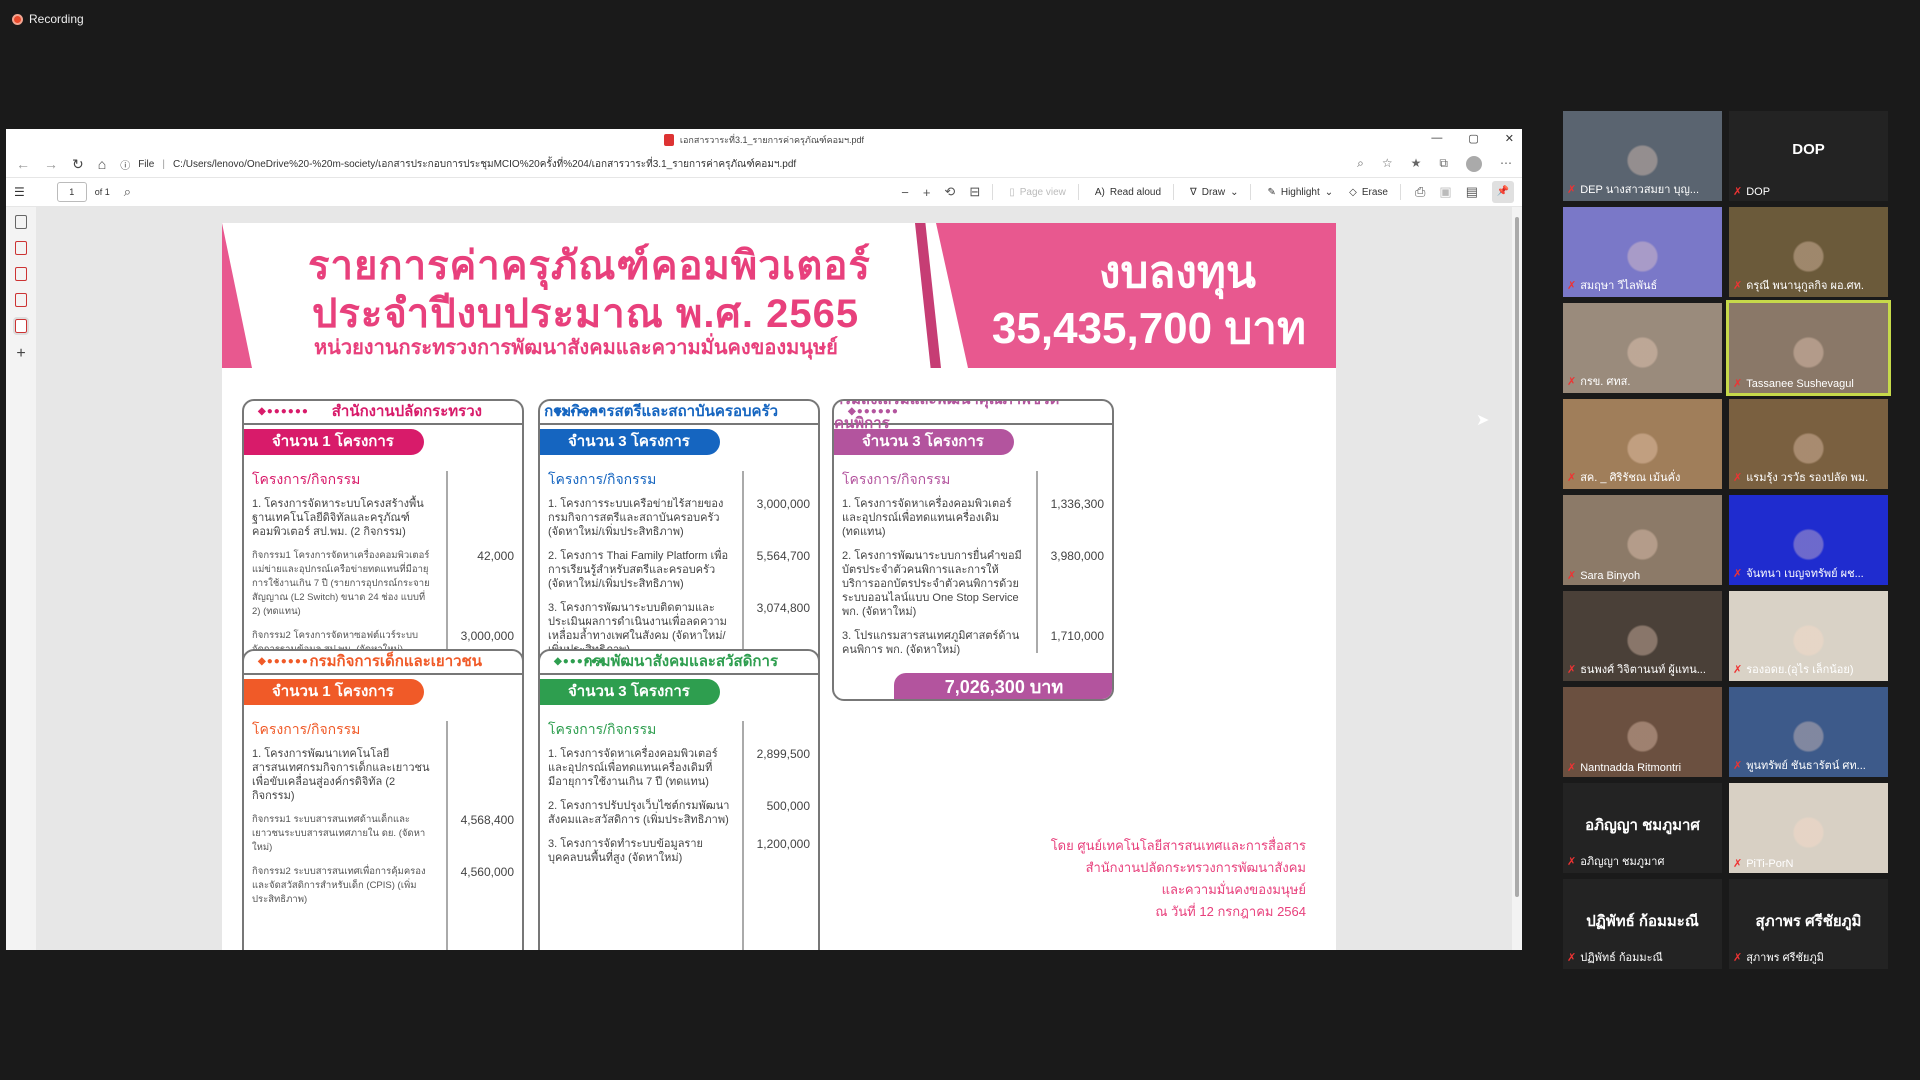  Describe the element at coordinates (125, 164) in the screenshot. I see `info-icon: ⓘ` at that location.